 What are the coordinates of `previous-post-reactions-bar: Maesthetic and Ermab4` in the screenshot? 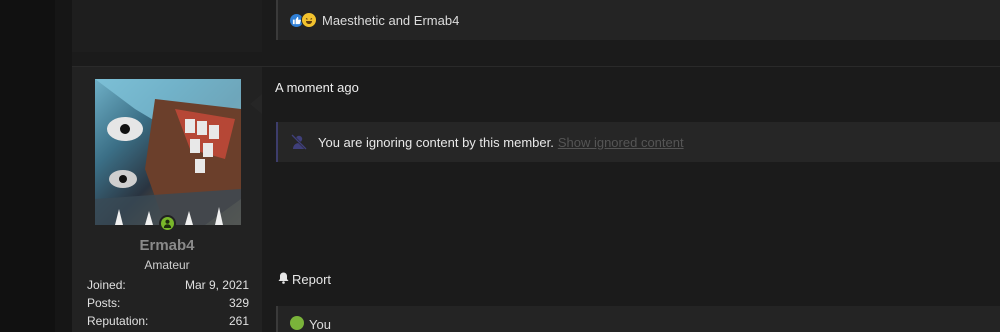 It's located at (638, 20).